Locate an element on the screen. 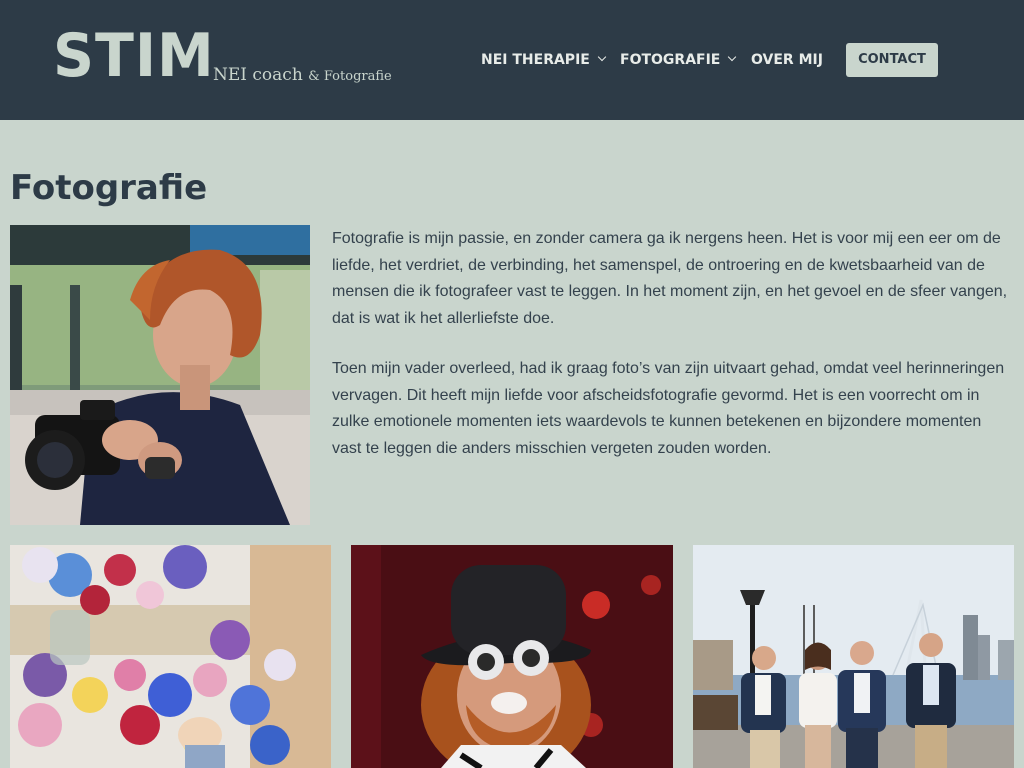 The image size is (1024, 768). gallery-image-team is located at coordinates (853, 656).